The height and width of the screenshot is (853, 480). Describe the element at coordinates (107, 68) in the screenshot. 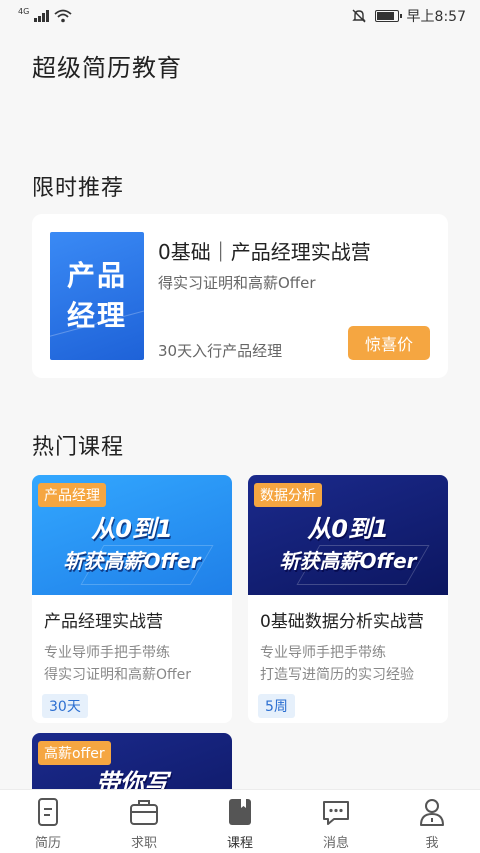

I see `app-title: 超级简历教育` at that location.